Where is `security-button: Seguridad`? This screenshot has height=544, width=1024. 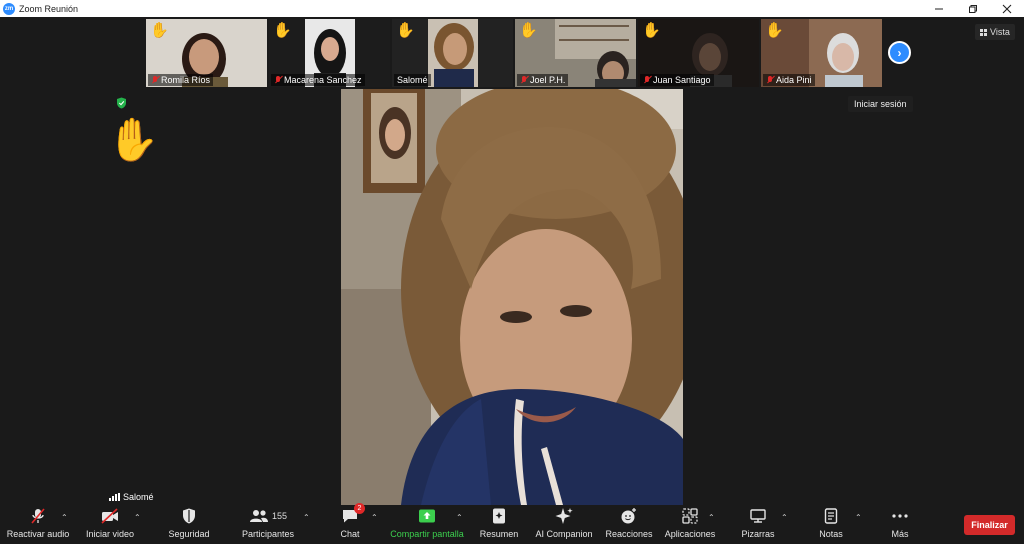
security-button: Seguridad is located at coordinates (189, 524).